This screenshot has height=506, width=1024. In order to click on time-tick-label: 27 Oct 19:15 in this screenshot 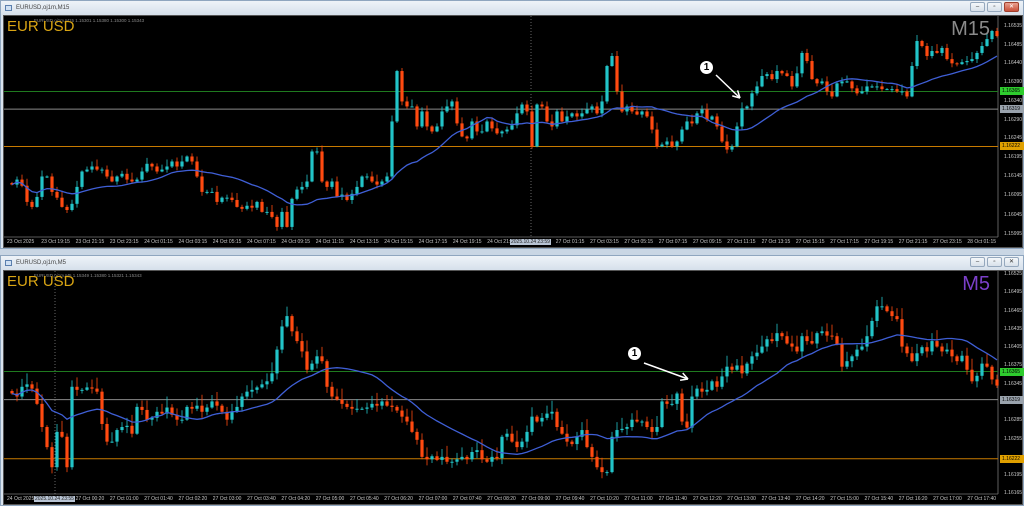, I will do `click(879, 242)`.